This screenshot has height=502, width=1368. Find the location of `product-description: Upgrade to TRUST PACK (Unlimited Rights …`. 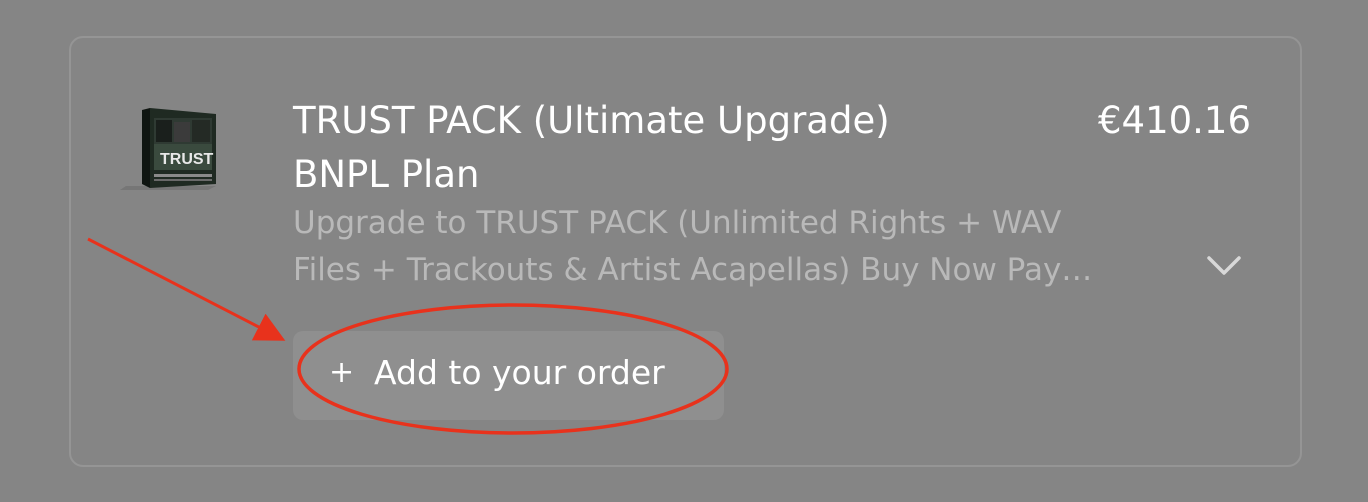

product-description: Upgrade to TRUST PACK (Unlimited Rights … is located at coordinates (745, 247).